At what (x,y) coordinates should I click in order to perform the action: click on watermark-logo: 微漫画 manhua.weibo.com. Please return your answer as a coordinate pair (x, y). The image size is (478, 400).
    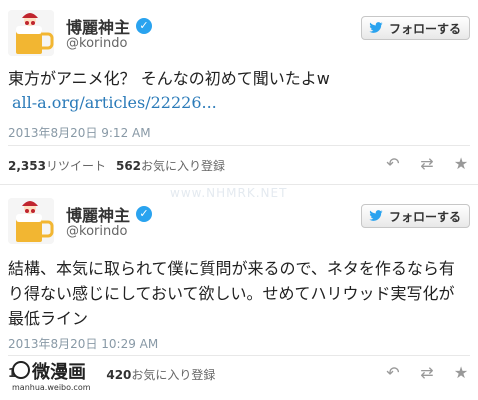
    Looking at the image, I should click on (57, 378).